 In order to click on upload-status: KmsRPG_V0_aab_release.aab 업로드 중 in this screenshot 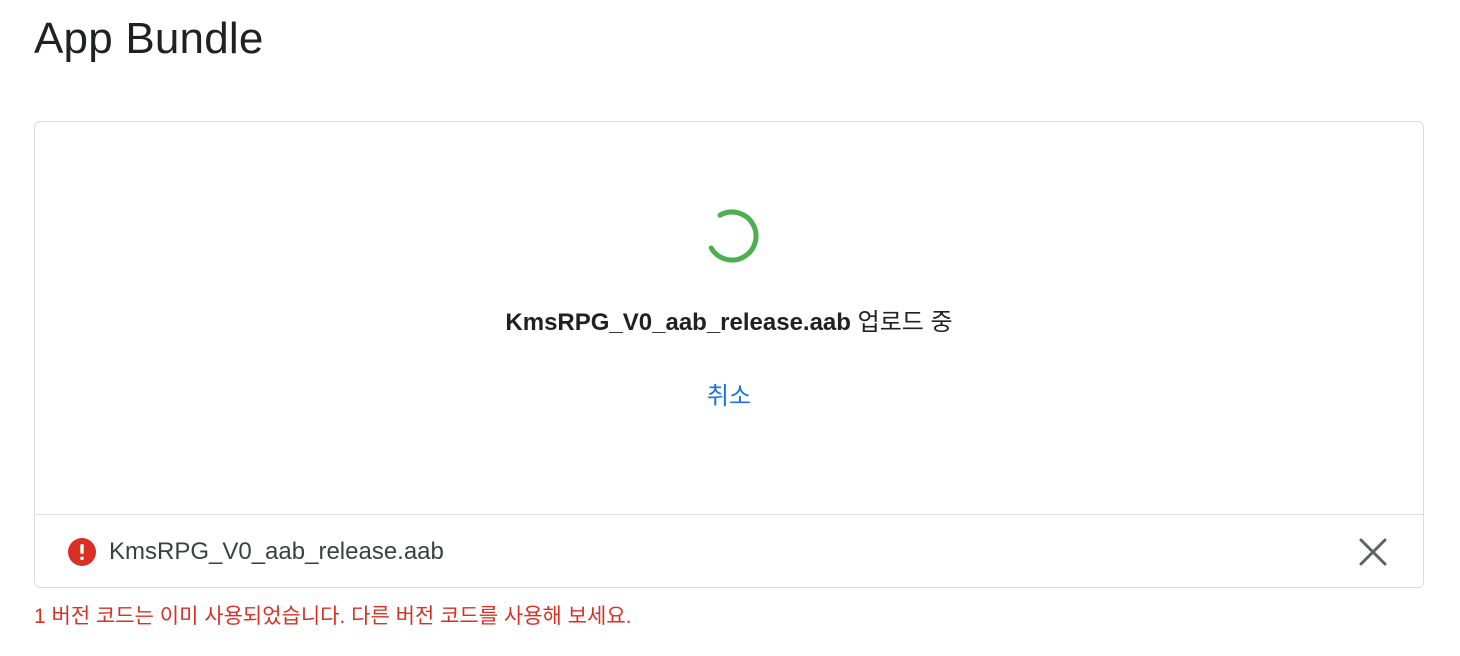, I will do `click(729, 319)`.